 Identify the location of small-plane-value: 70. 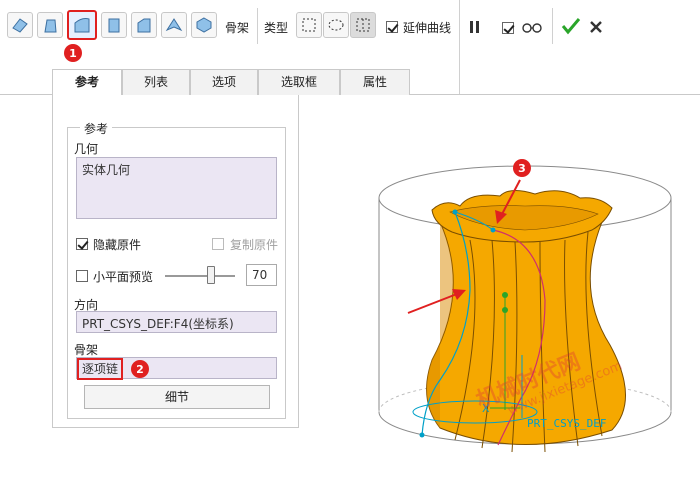
(260, 275).